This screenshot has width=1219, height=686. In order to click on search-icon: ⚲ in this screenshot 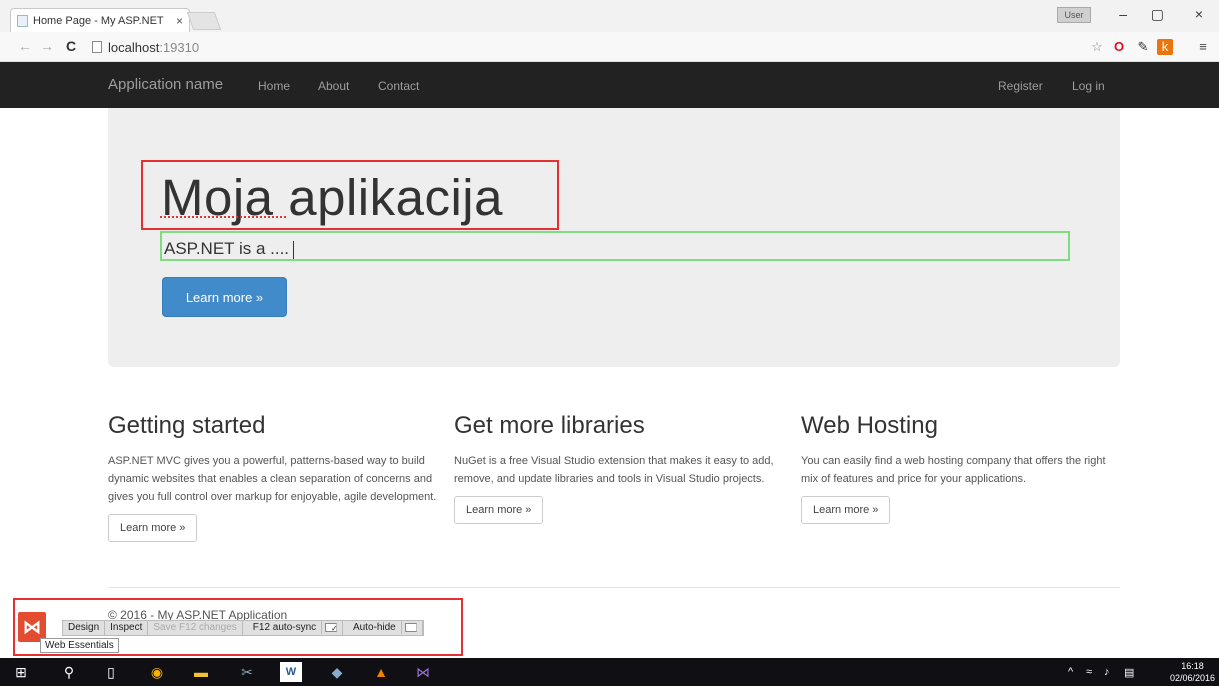, I will do `click(69, 672)`.